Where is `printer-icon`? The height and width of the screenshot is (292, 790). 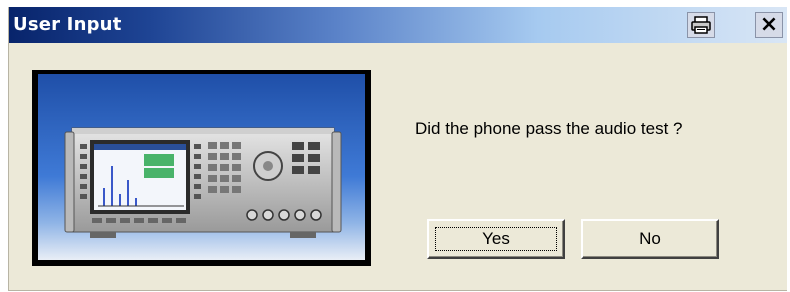 printer-icon is located at coordinates (701, 25).